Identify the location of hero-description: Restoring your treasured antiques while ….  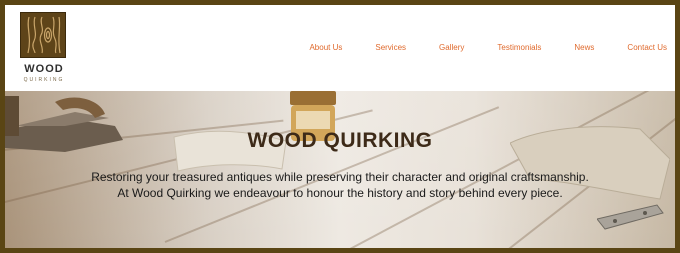
(340, 185).